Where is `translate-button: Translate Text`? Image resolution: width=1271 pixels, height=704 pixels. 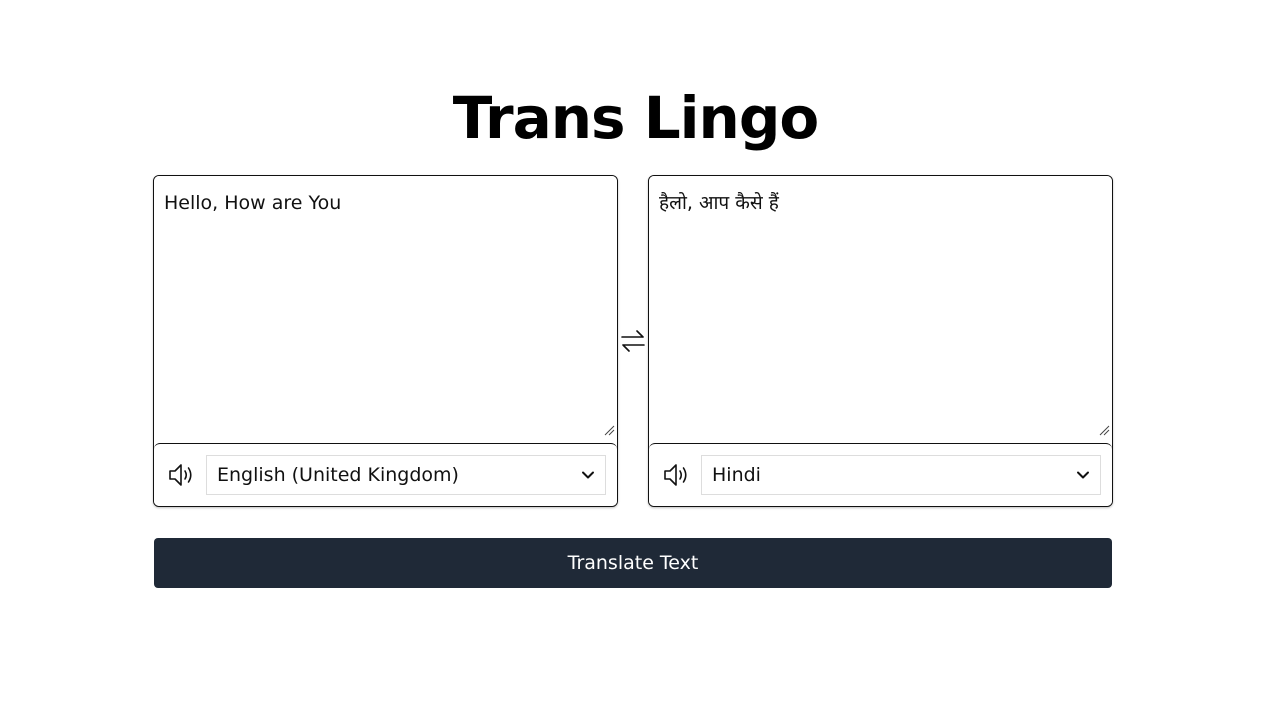
translate-button: Translate Text is located at coordinates (633, 563).